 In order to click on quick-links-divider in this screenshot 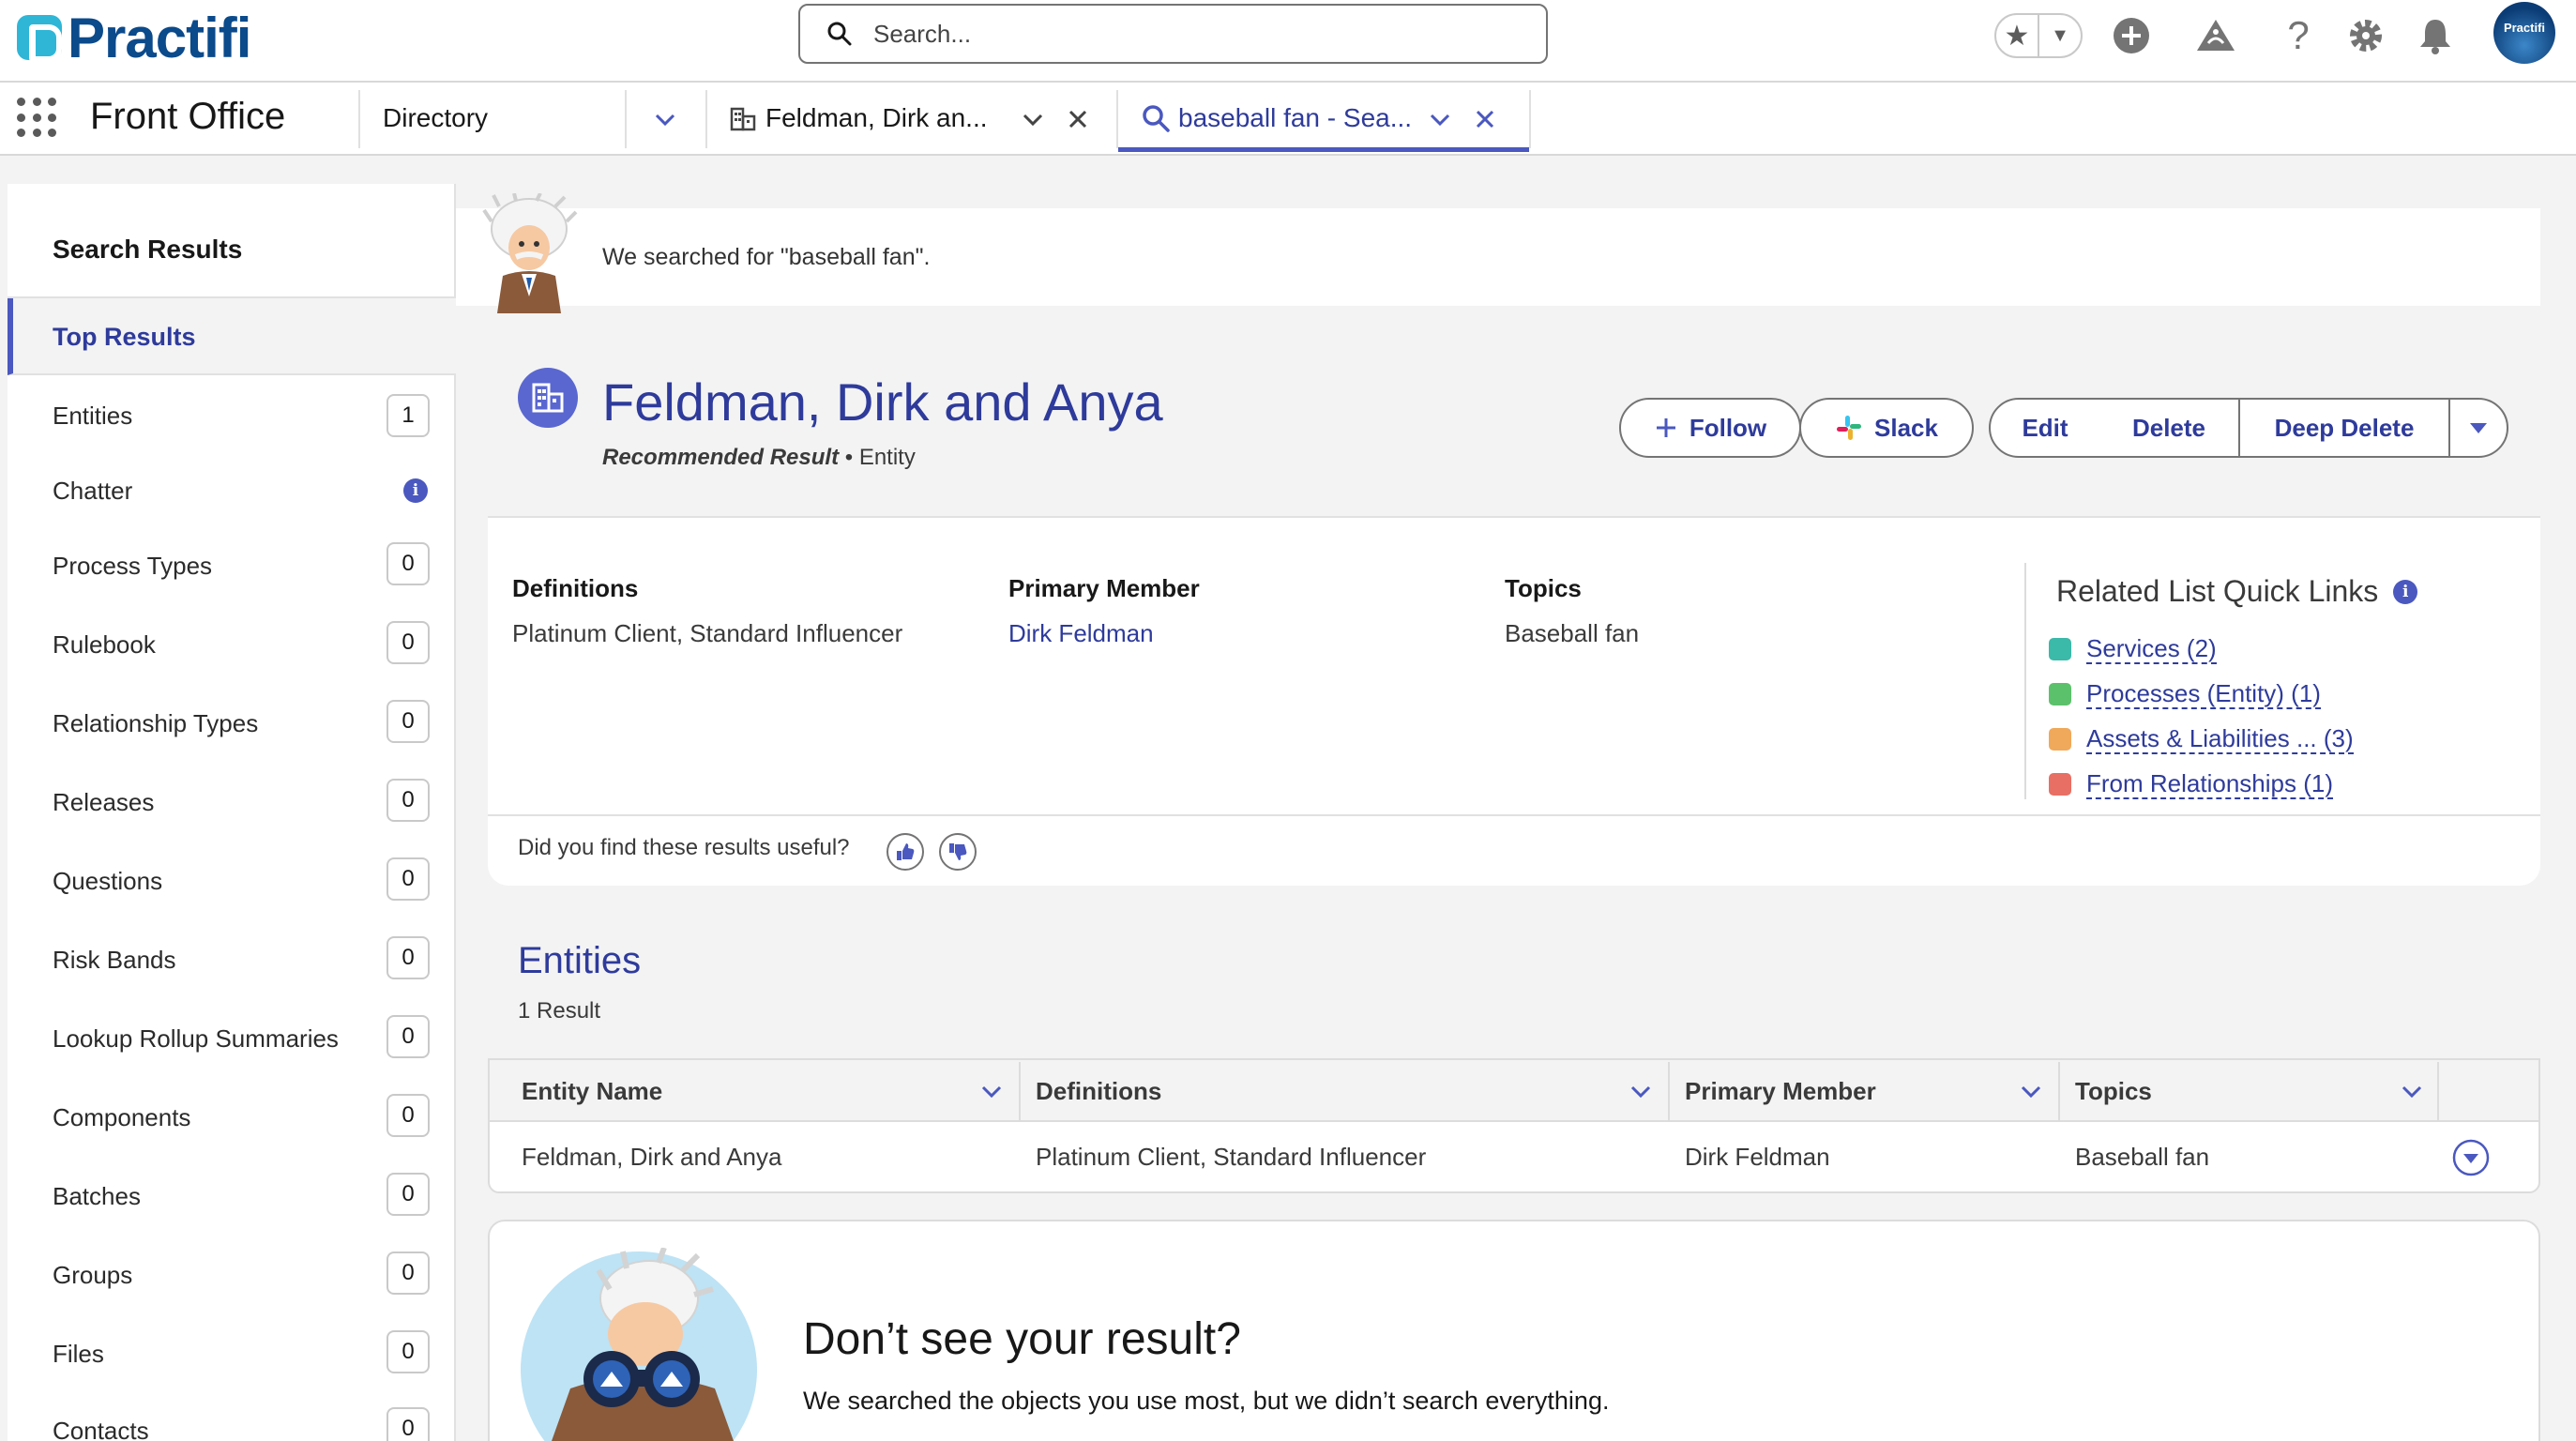, I will do `click(2025, 681)`.